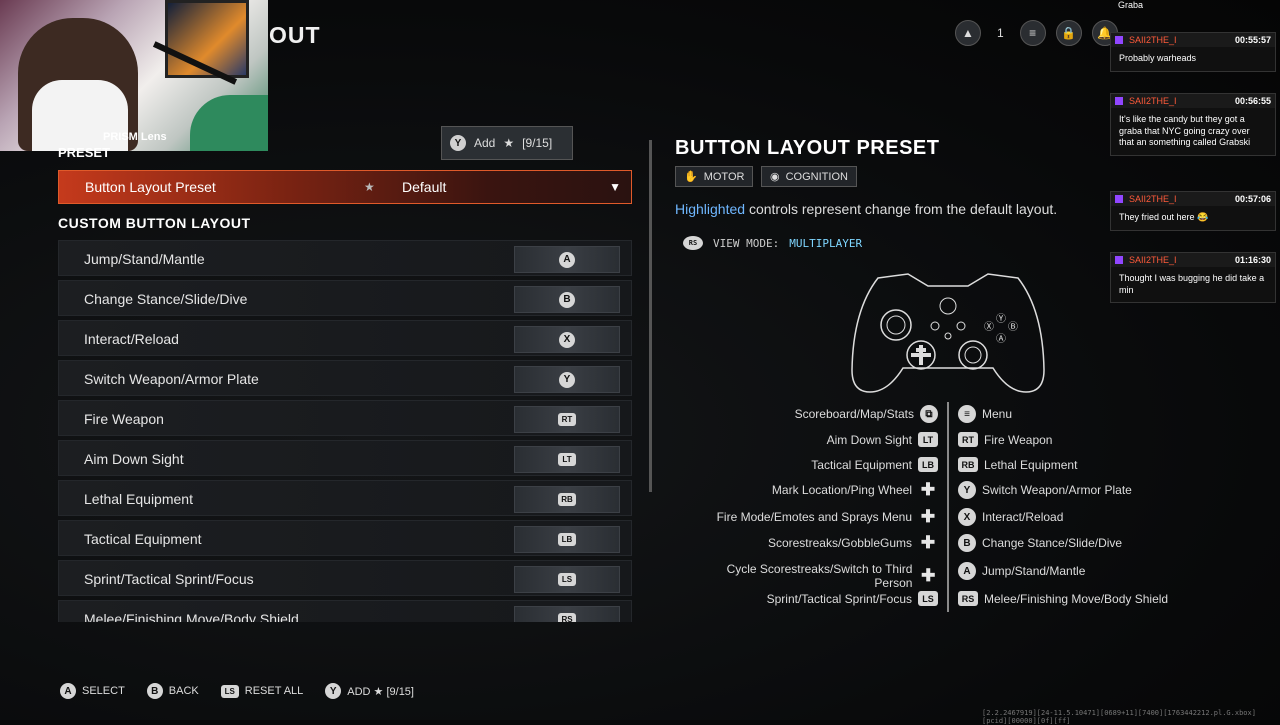 The image size is (1280, 725). What do you see at coordinates (567, 579) in the screenshot?
I see `binding-slot: LS` at bounding box center [567, 579].